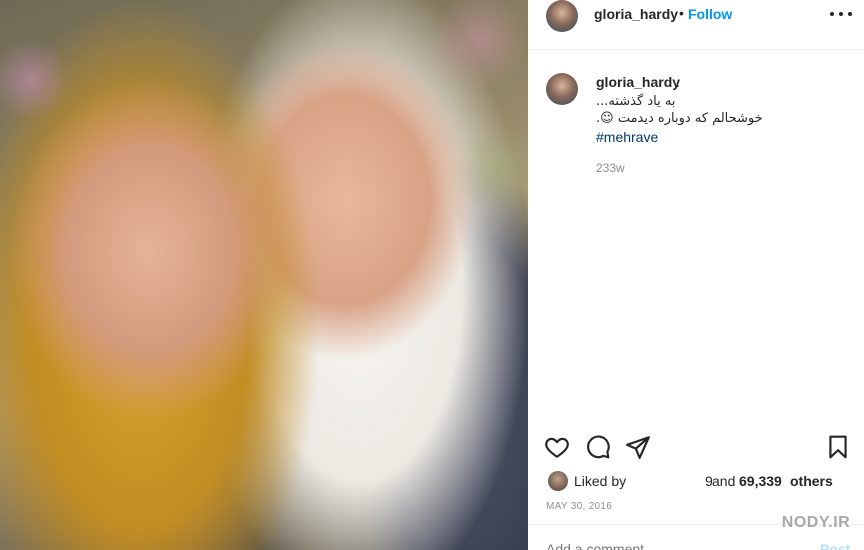 The image size is (864, 550). What do you see at coordinates (835, 545) in the screenshot?
I see `post-comment-button: Post` at bounding box center [835, 545].